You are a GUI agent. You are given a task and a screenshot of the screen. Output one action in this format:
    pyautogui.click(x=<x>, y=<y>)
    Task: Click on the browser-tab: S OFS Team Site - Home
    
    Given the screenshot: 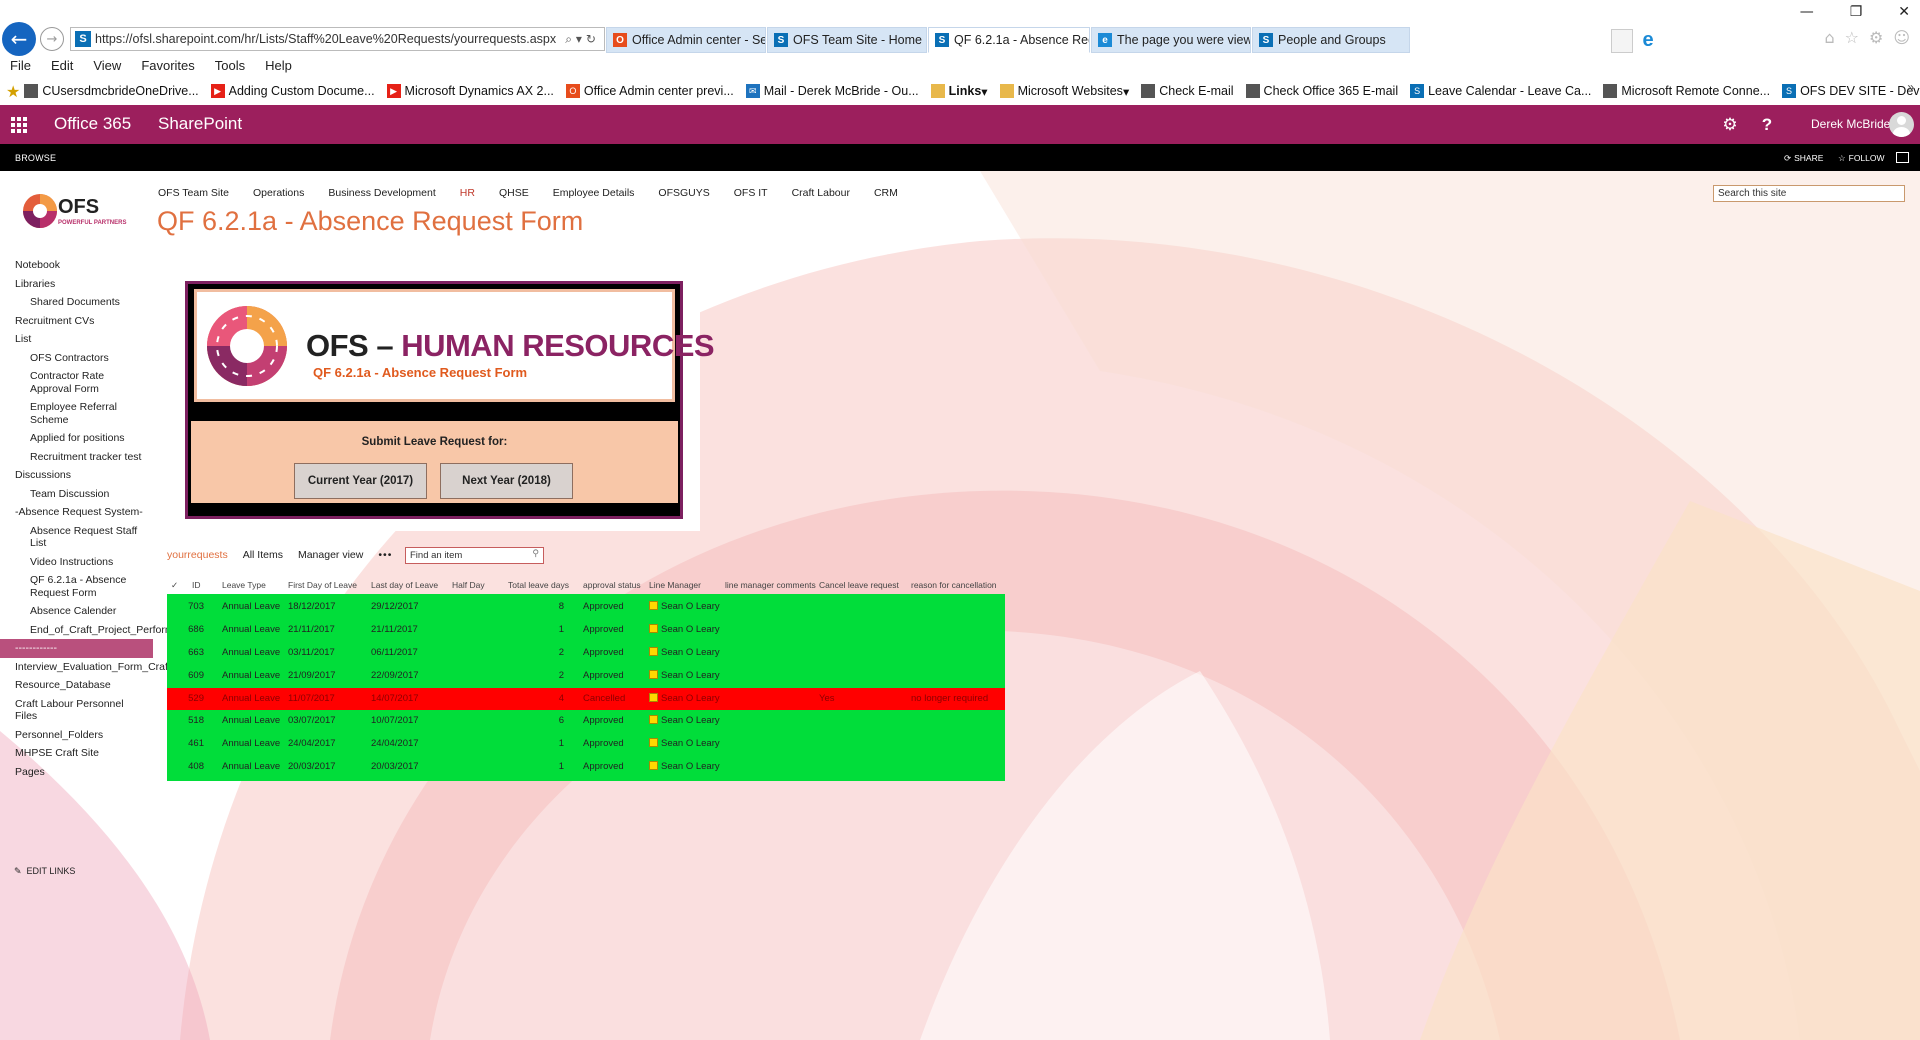 What is the action you would take?
    pyautogui.click(x=847, y=40)
    